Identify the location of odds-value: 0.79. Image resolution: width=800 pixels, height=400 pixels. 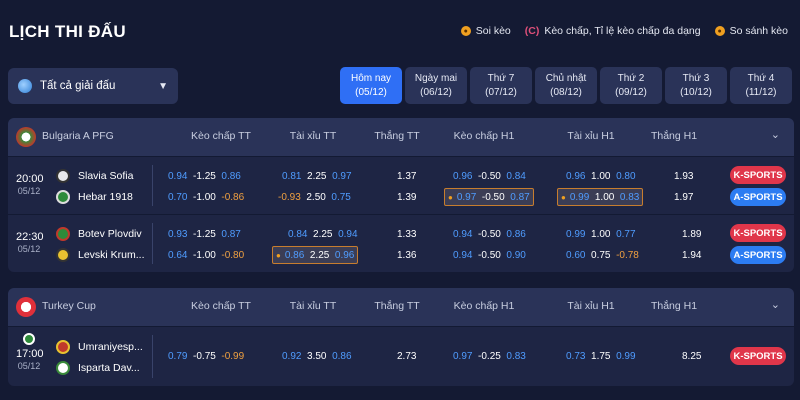
(178, 356).